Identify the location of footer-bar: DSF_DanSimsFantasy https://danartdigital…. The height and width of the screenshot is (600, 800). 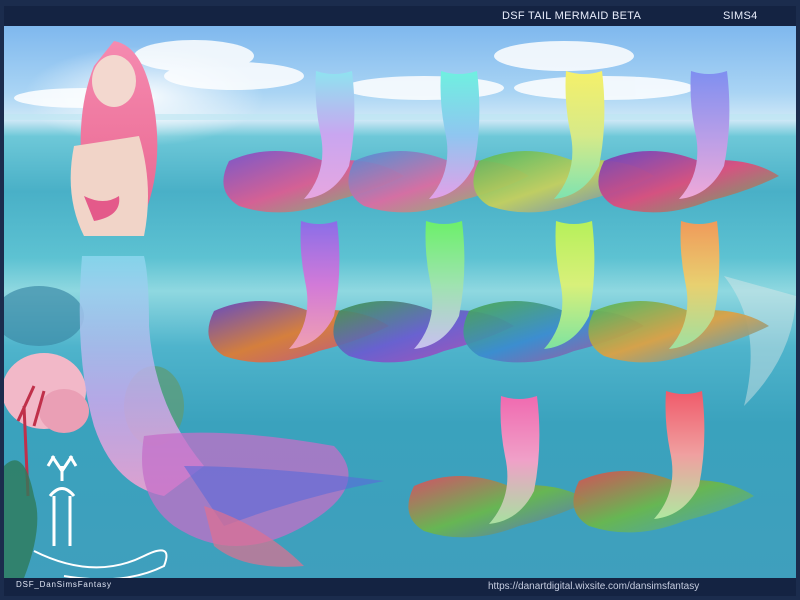
(400, 587).